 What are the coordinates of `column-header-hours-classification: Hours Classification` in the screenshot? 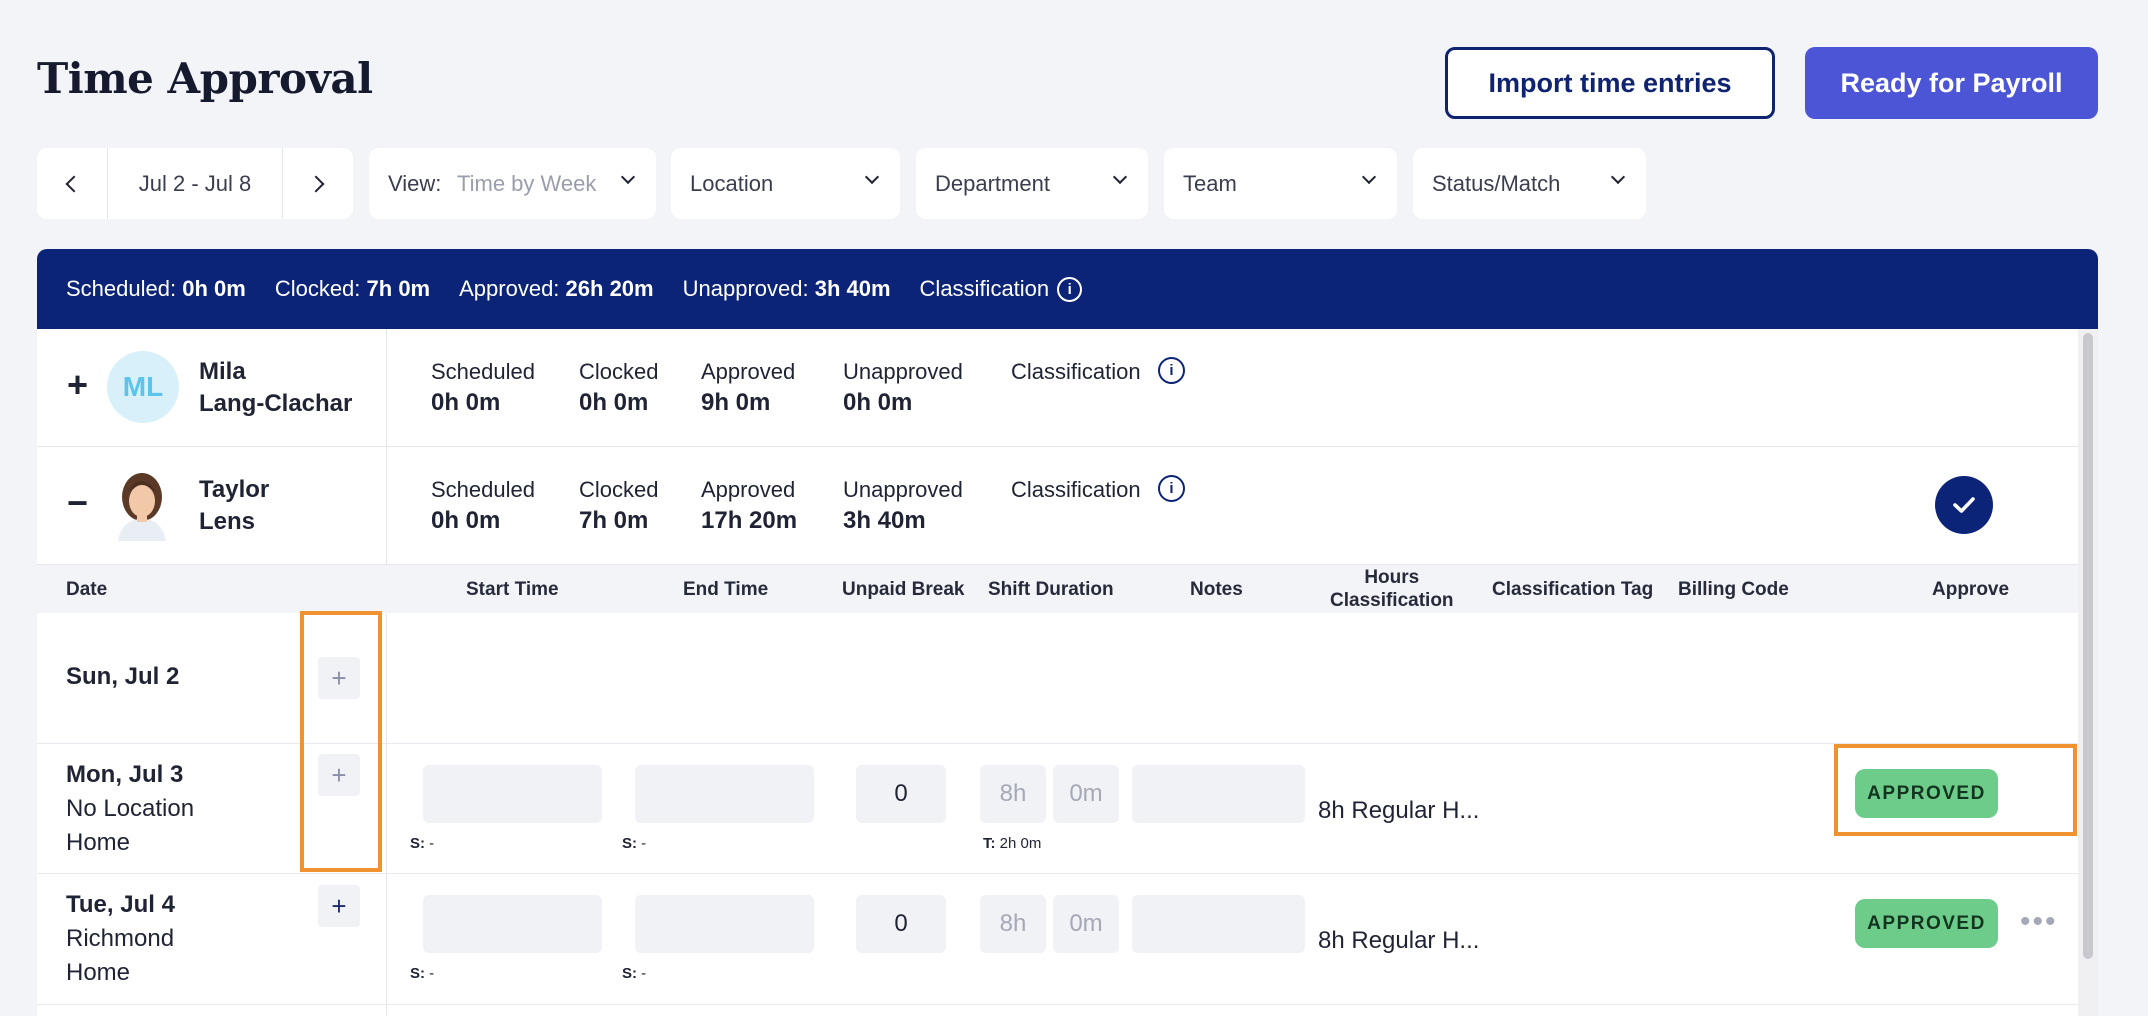 It's located at (1392, 589).